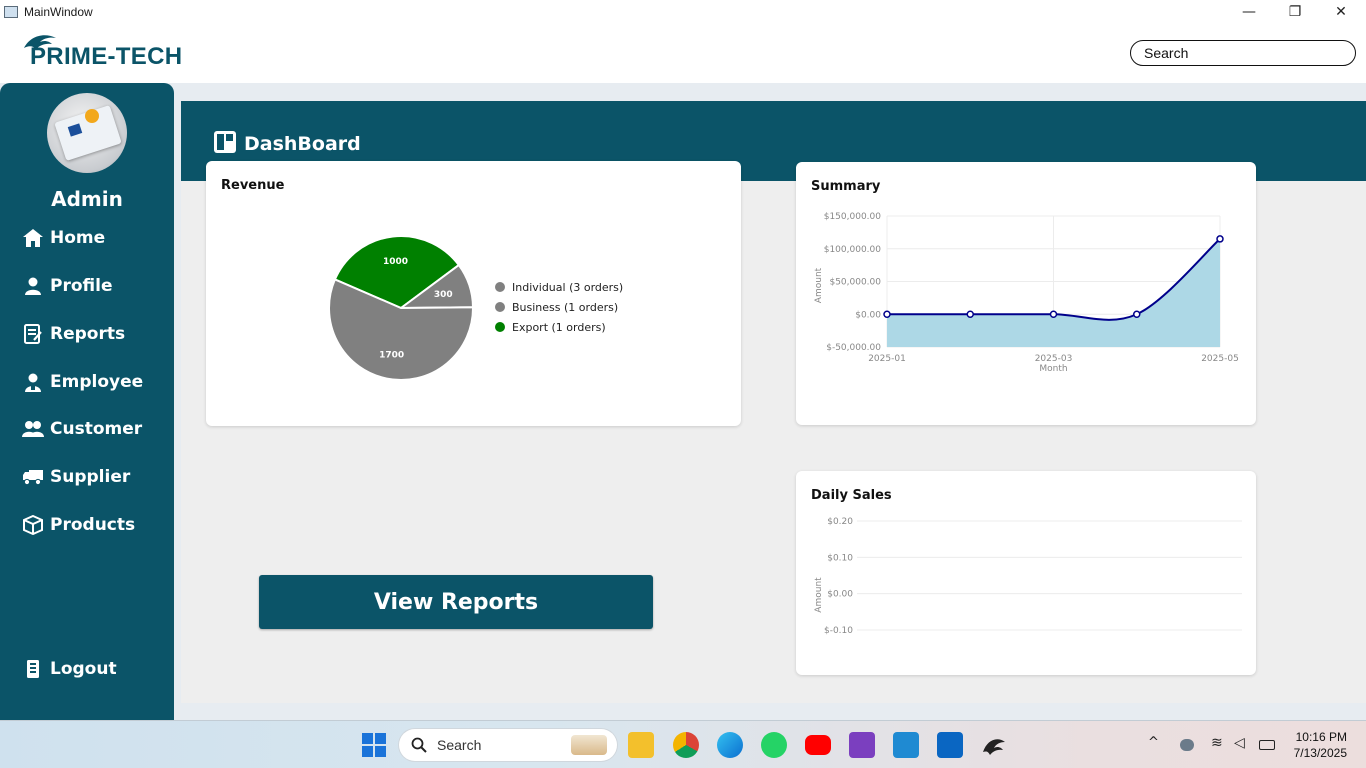  What do you see at coordinates (818, 745) in the screenshot?
I see `youtube-icon` at bounding box center [818, 745].